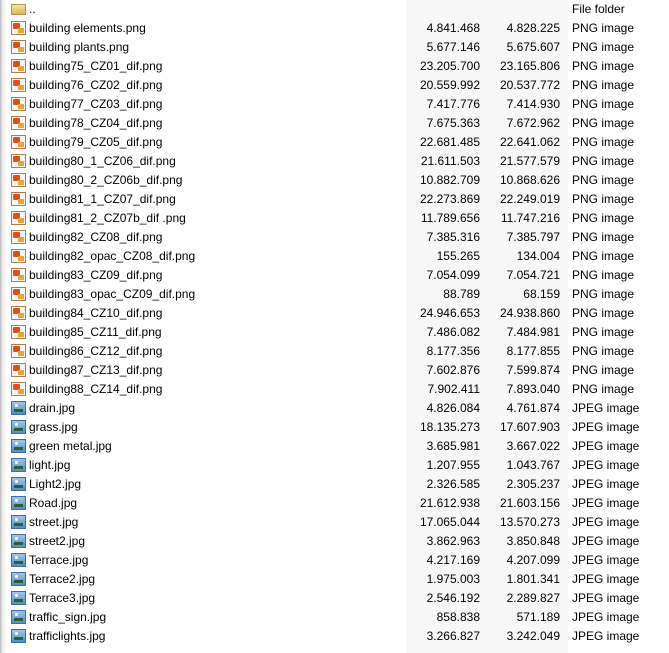  I want to click on file-name: .., so click(32, 9).